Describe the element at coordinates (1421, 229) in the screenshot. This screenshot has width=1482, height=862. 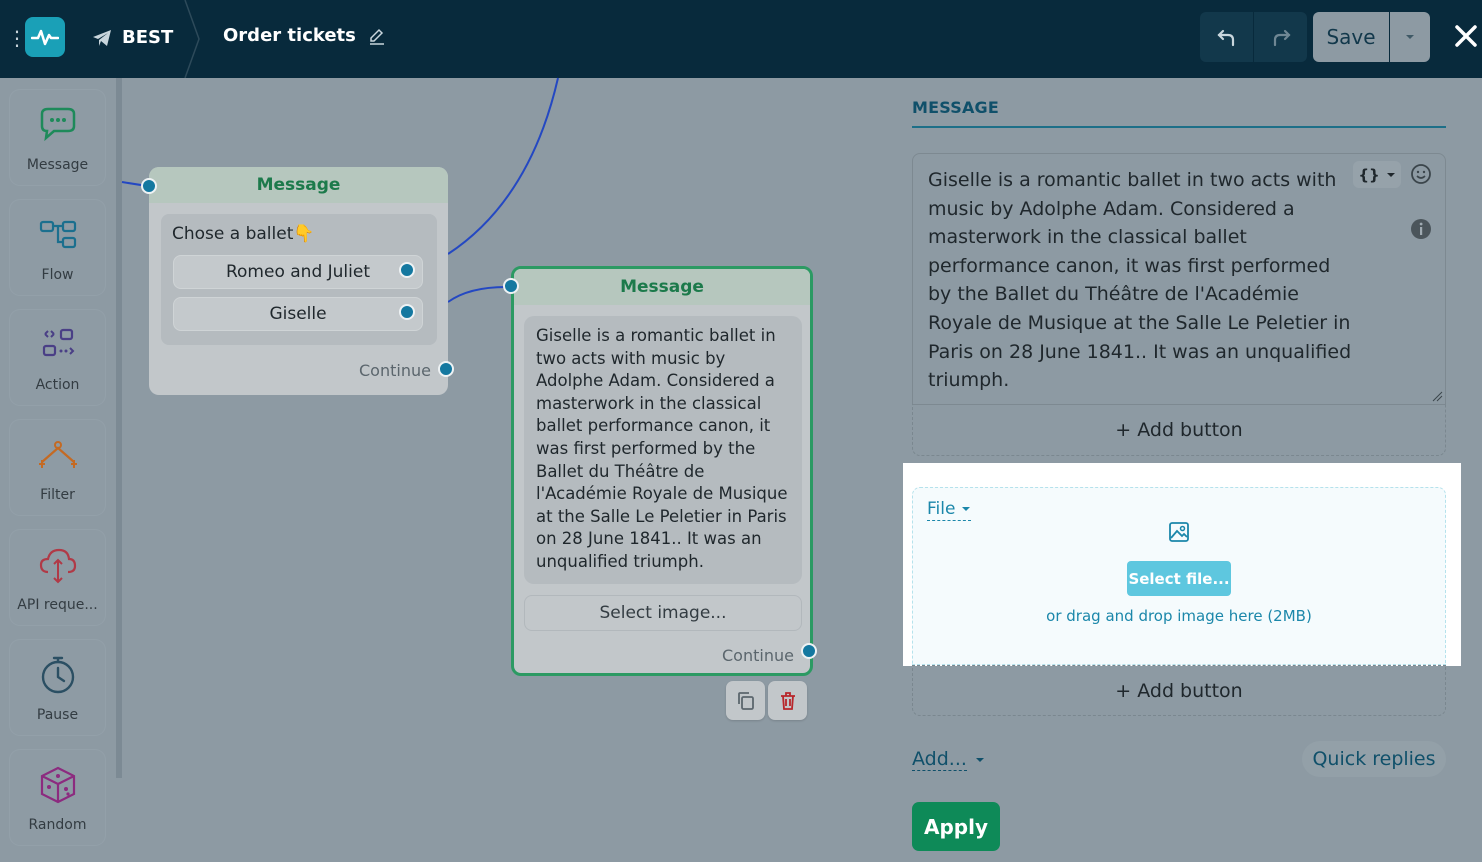
I see `info-icon` at that location.